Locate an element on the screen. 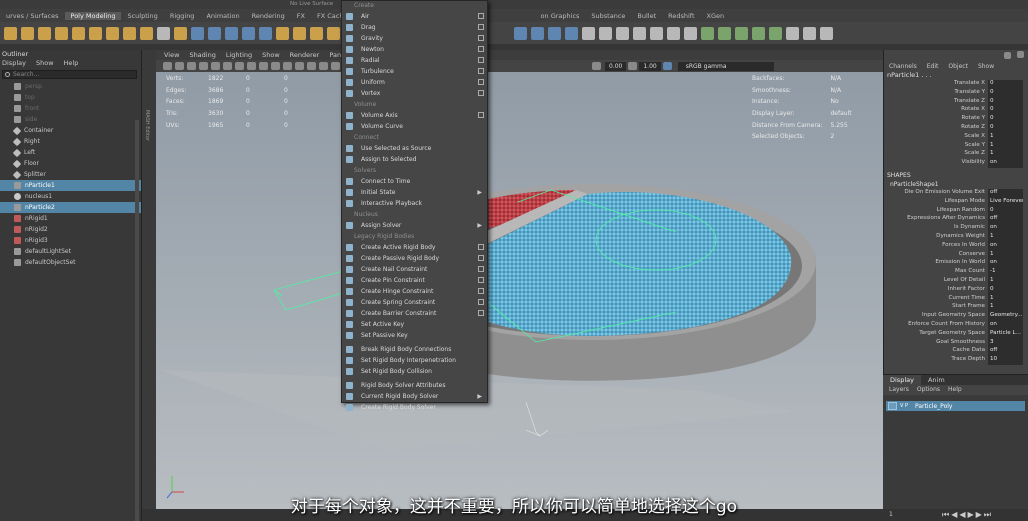  circularize-icon is located at coordinates (724, 33).